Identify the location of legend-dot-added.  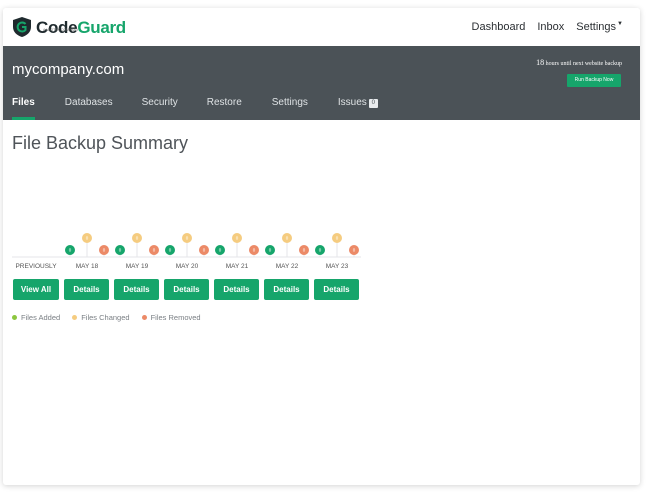
(14, 317).